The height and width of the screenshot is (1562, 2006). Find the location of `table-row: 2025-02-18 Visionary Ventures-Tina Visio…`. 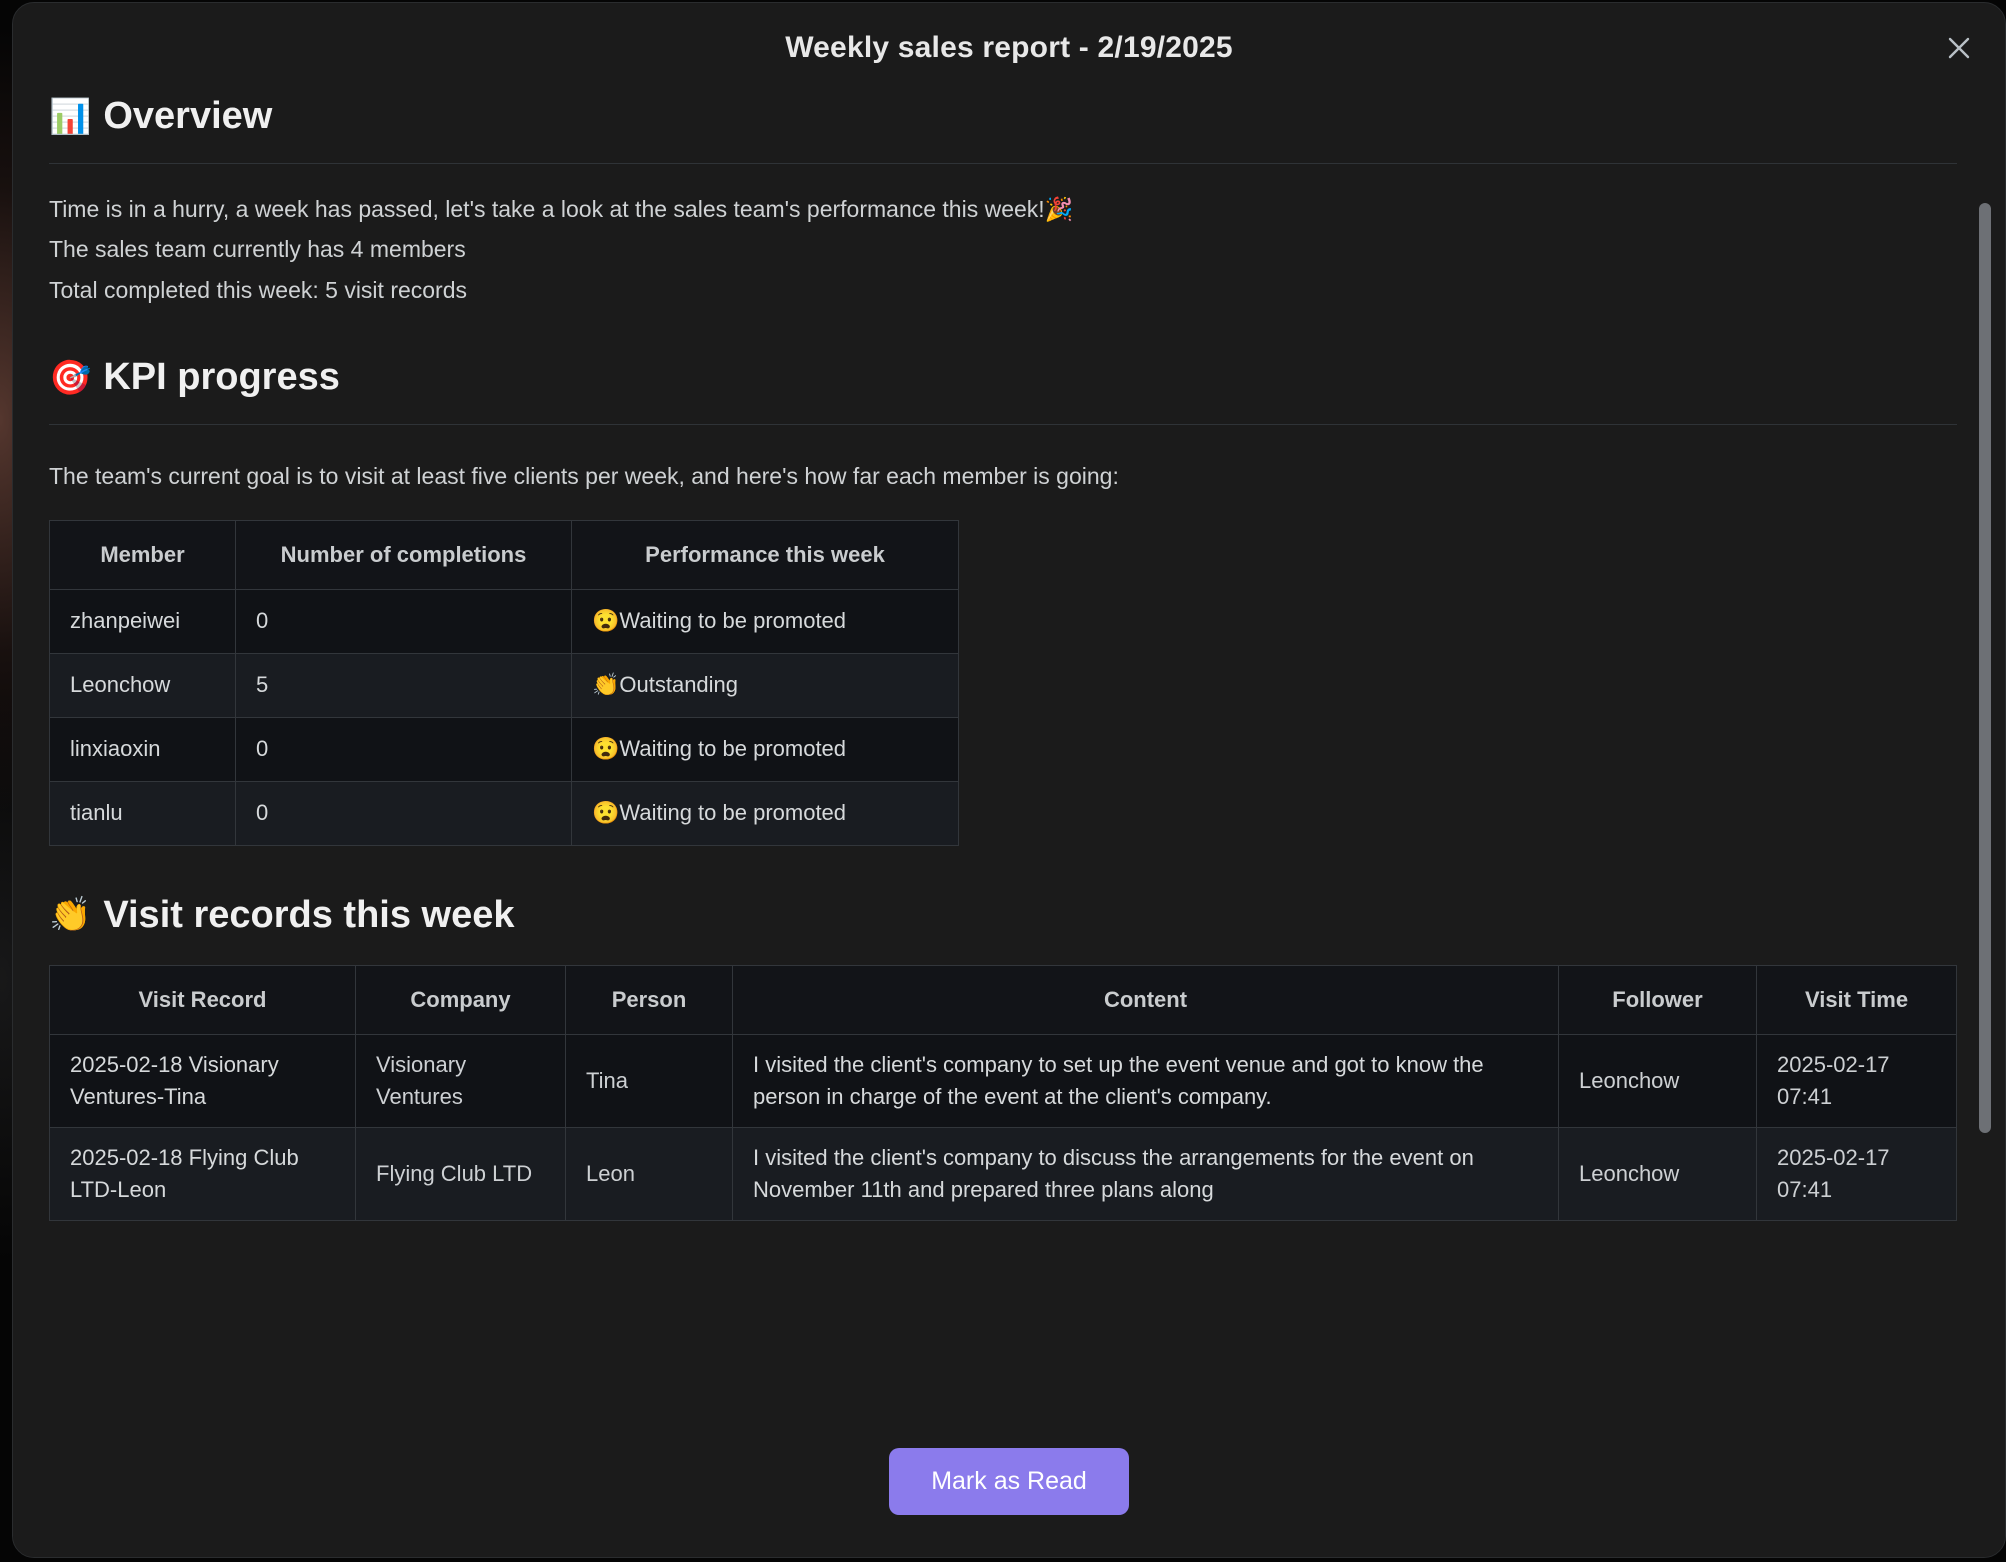

table-row: 2025-02-18 Visionary Ventures-Tina Visio… is located at coordinates (1003, 1081).